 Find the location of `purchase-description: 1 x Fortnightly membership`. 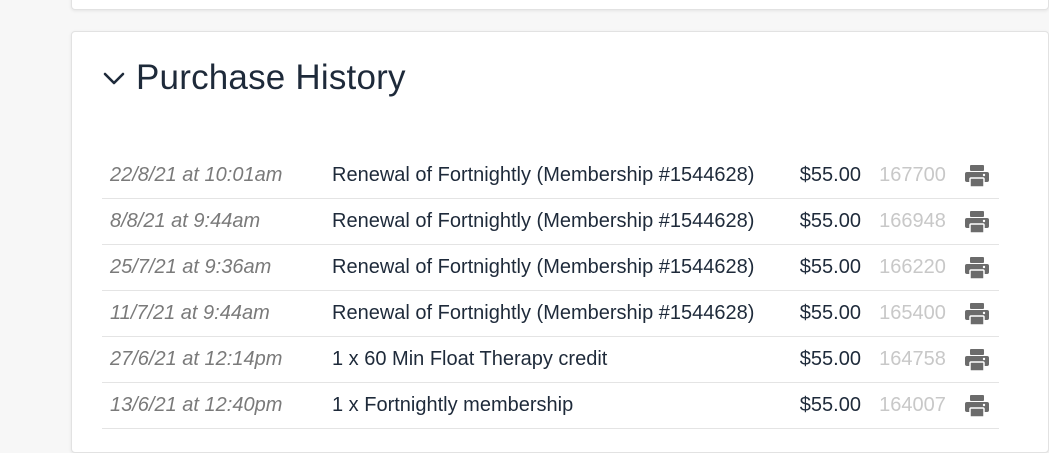

purchase-description: 1 x Fortnightly membership is located at coordinates (453, 405).